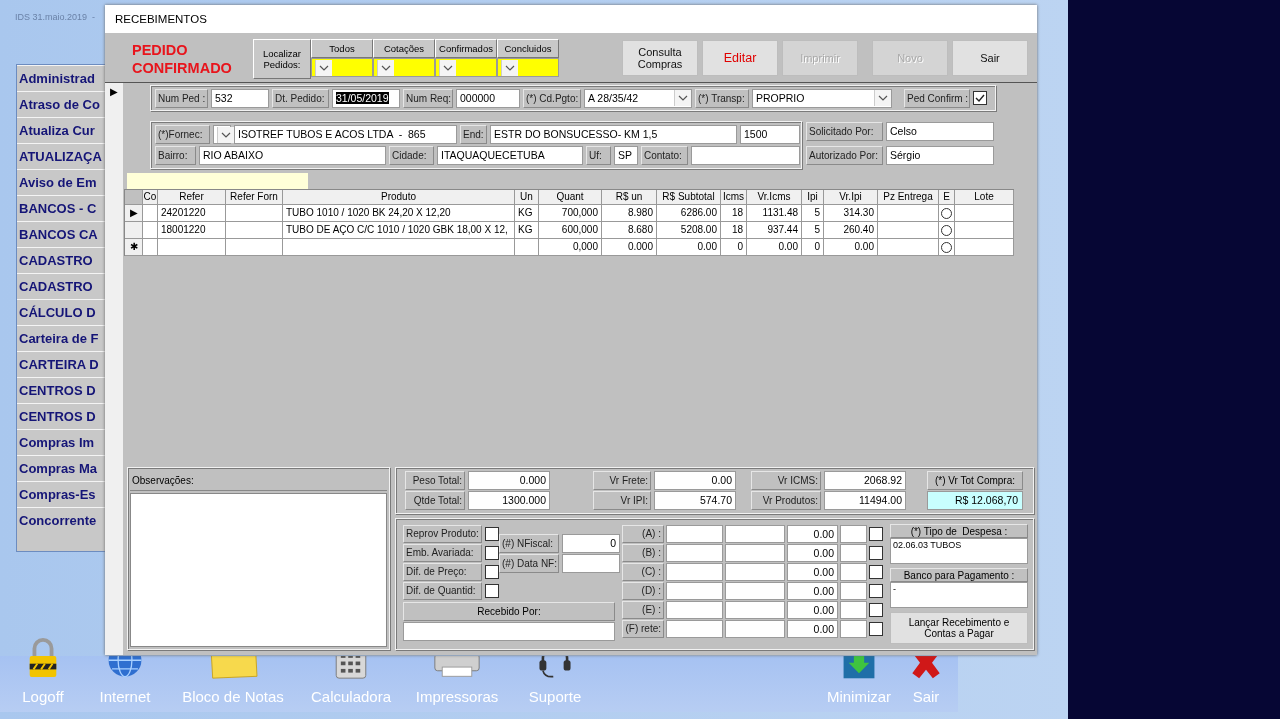  Describe the element at coordinates (865, 480) in the screenshot. I see `text-field: 2068.92` at that location.